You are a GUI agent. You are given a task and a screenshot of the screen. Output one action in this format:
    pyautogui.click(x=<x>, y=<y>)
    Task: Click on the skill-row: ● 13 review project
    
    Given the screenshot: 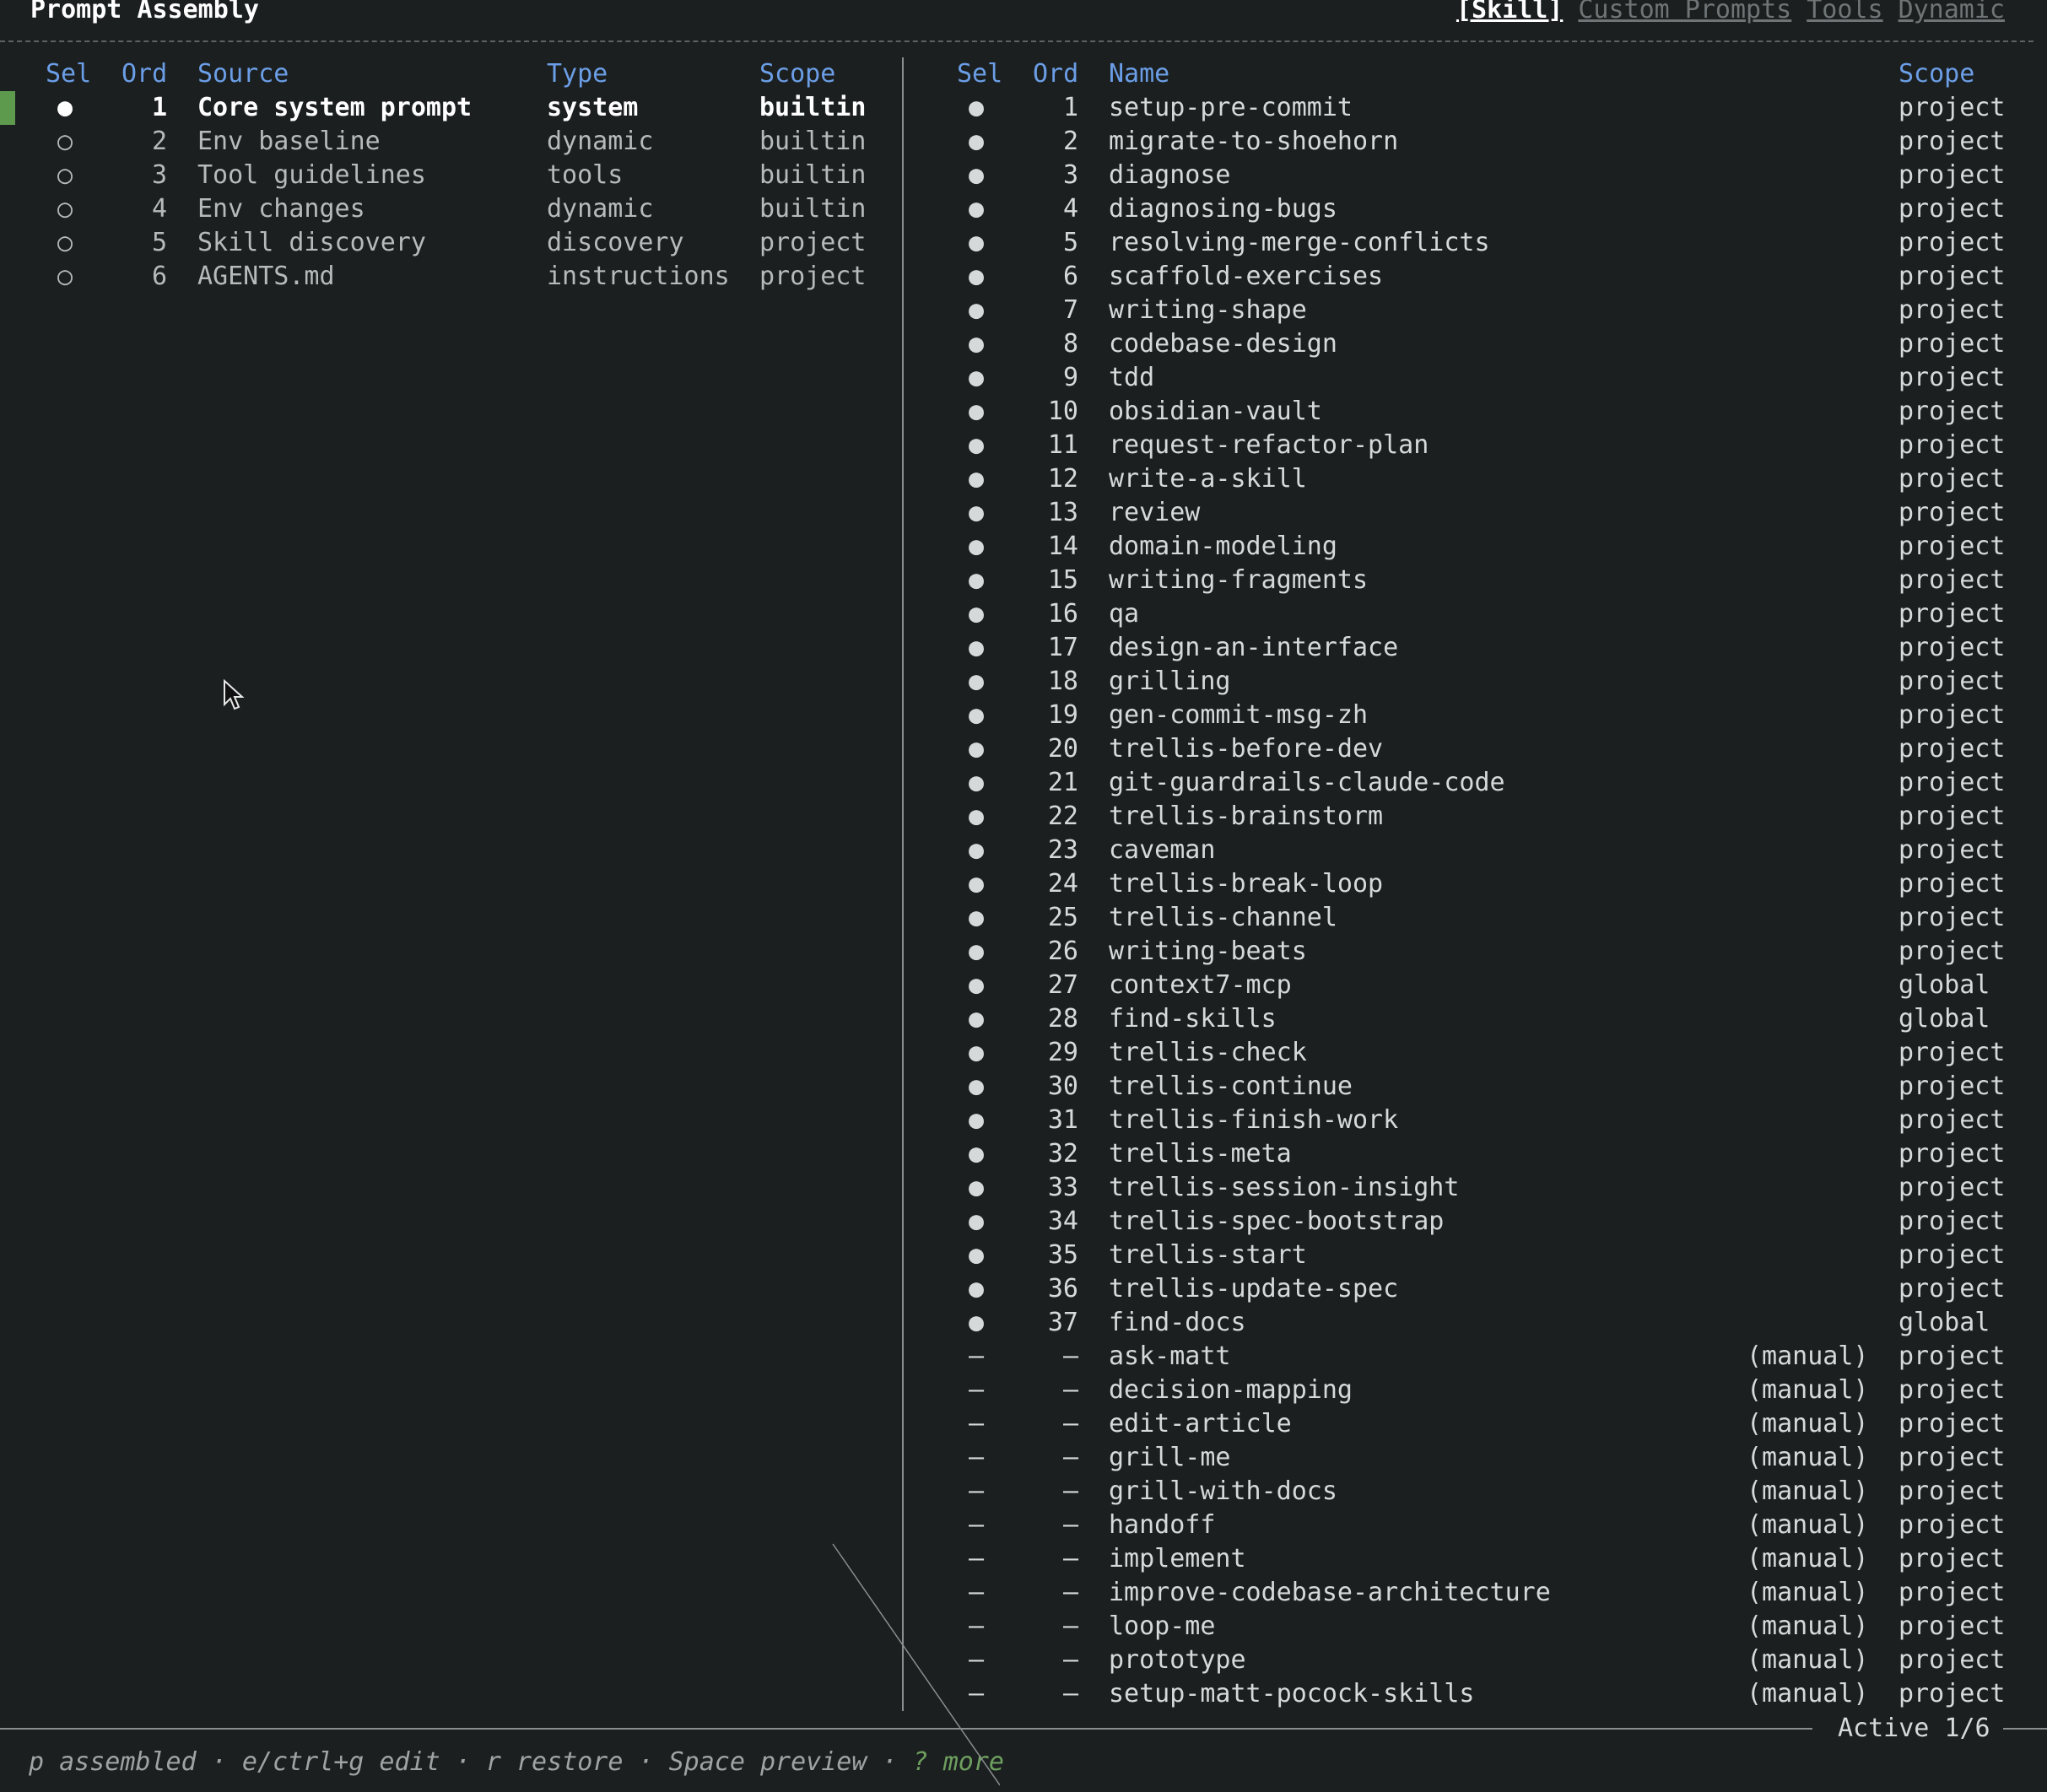 What is the action you would take?
    pyautogui.click(x=1479, y=513)
    